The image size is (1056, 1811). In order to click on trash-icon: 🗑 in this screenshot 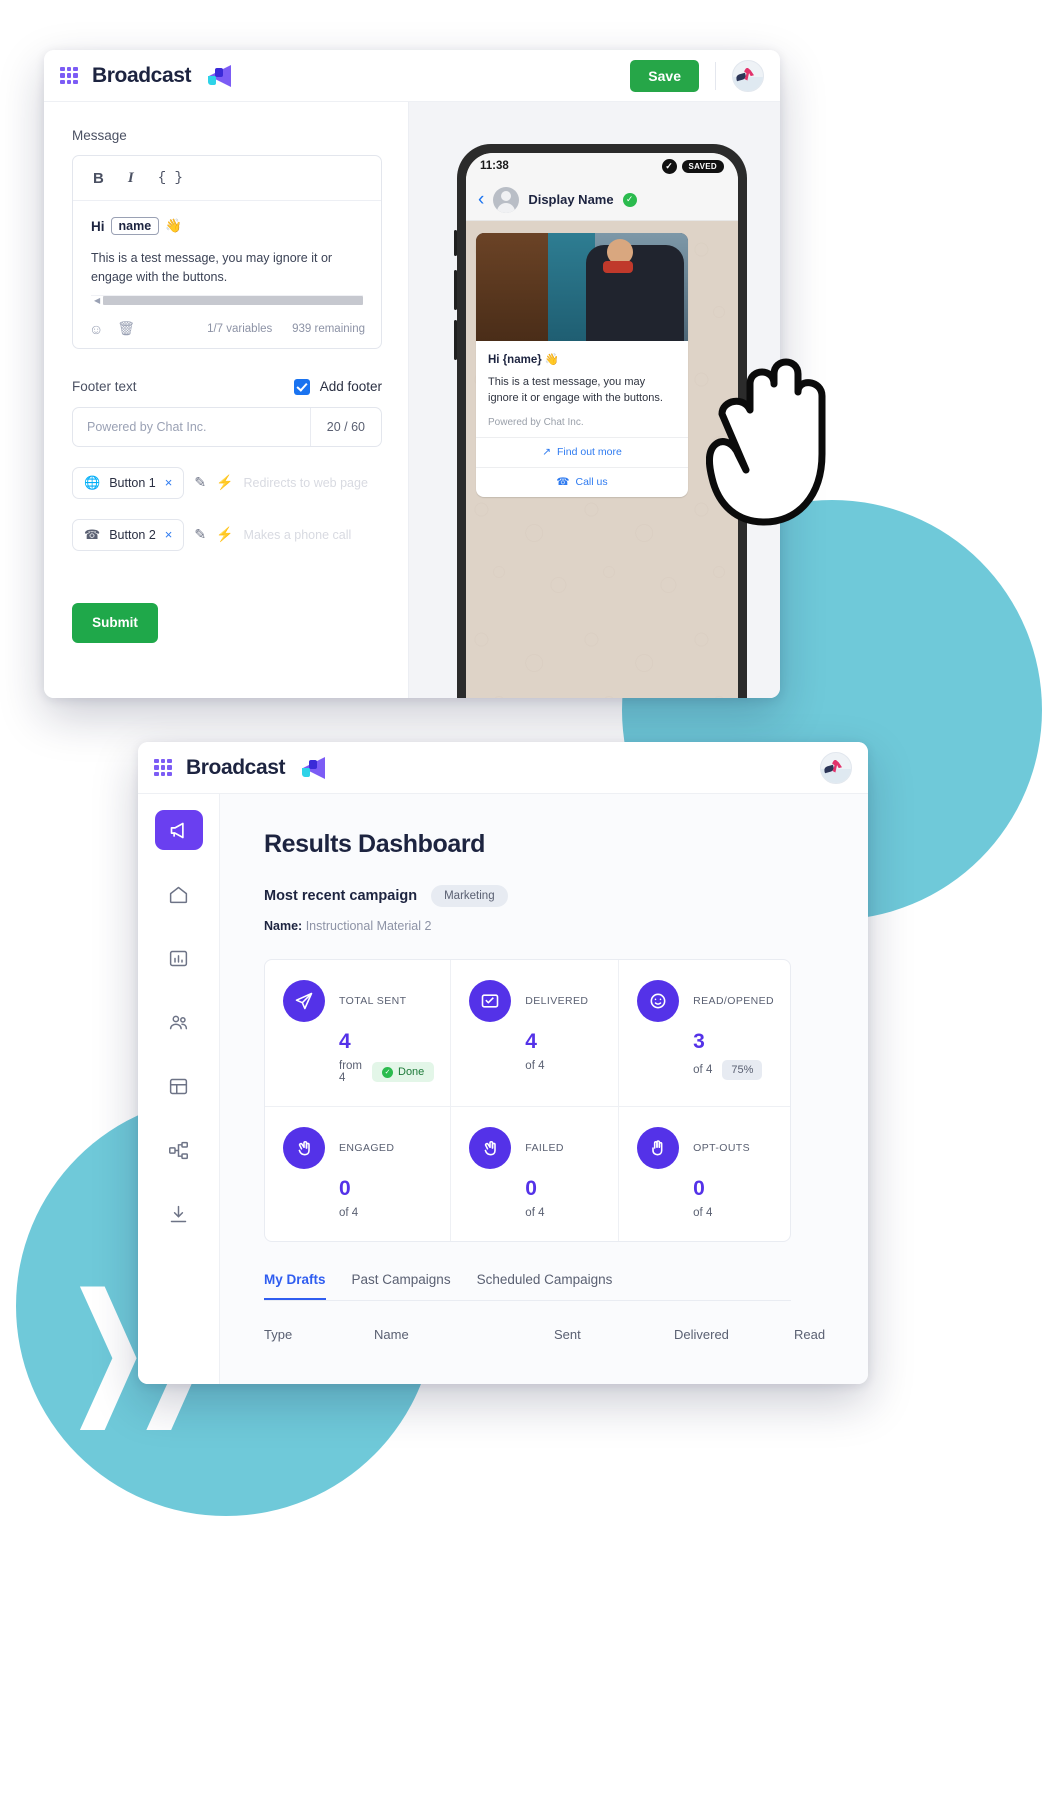, I will do `click(126, 328)`.